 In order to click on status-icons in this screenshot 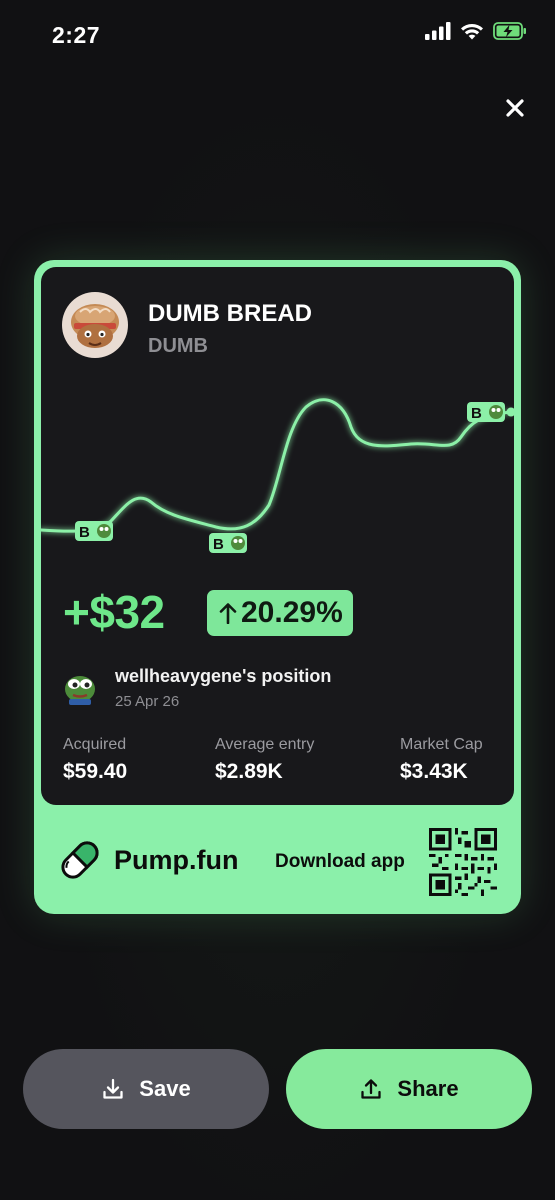, I will do `click(476, 31)`.